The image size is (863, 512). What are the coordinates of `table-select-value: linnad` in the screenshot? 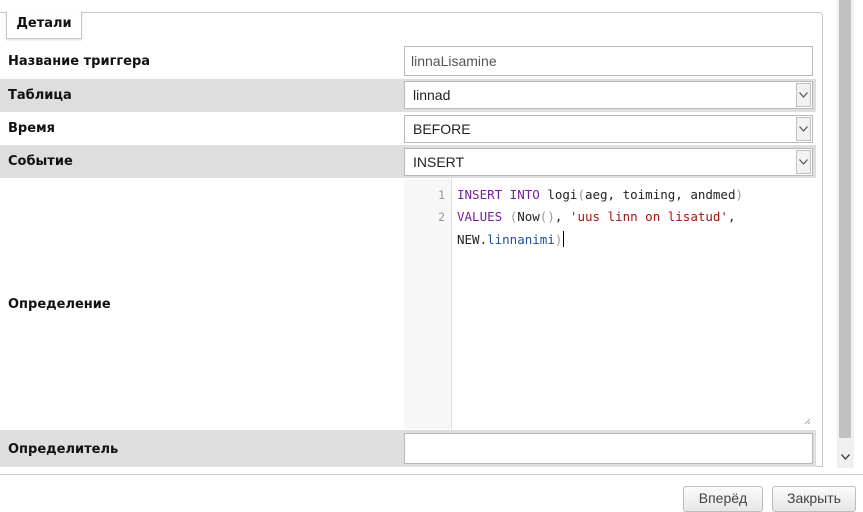 It's located at (432, 95).